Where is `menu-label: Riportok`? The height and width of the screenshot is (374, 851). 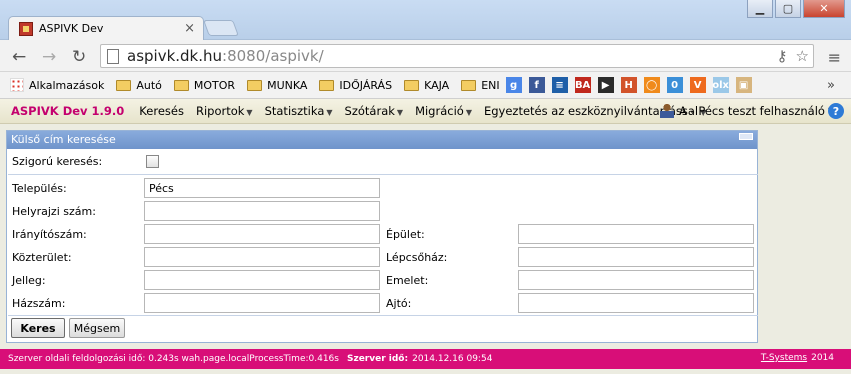 menu-label: Riportok is located at coordinates (220, 111).